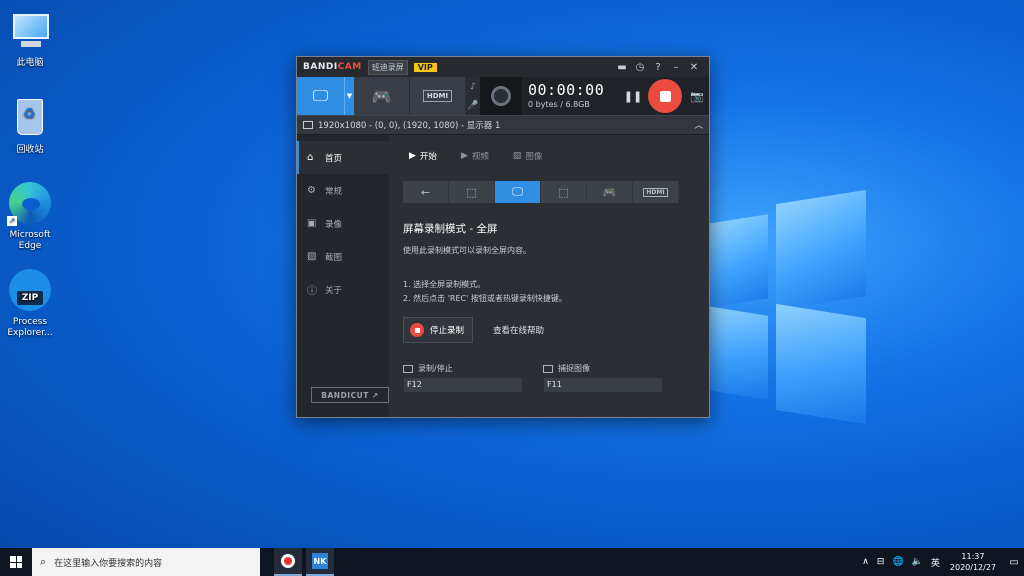 The image size is (1024, 576). Describe the element at coordinates (658, 67) in the screenshot. I see `help-icon: ?` at that location.